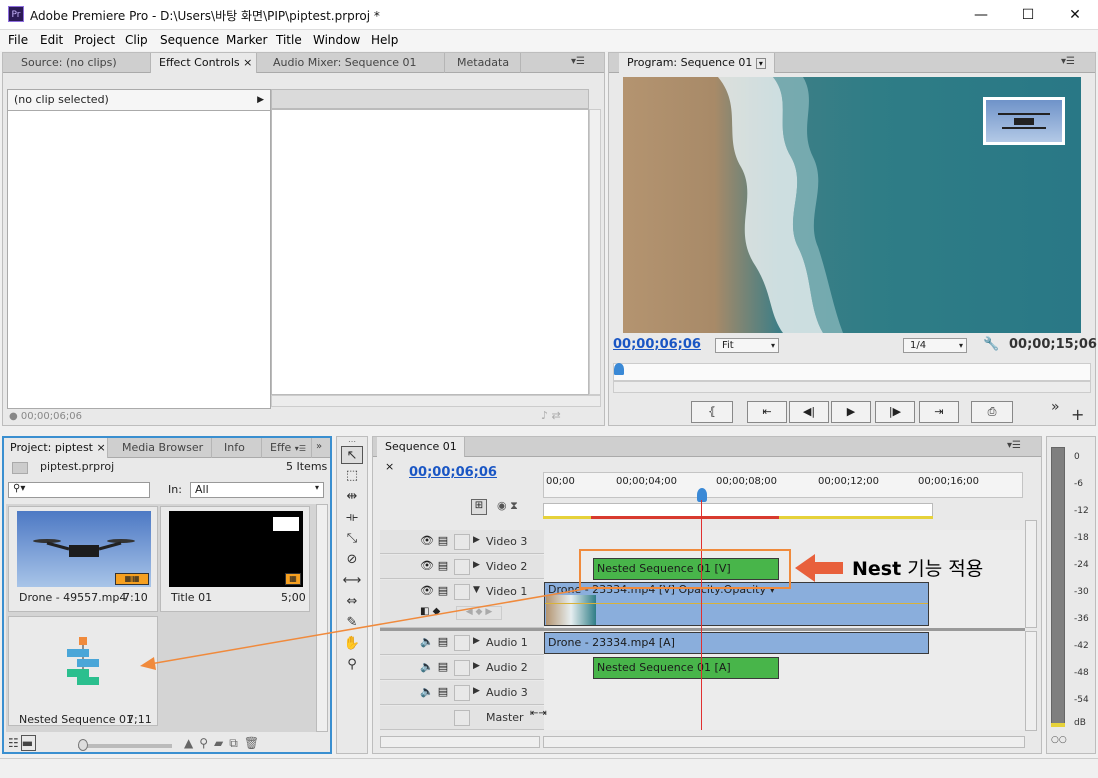 The image size is (1098, 778). Describe the element at coordinates (1075, 15) in the screenshot. I see `close-button: ✕` at that location.